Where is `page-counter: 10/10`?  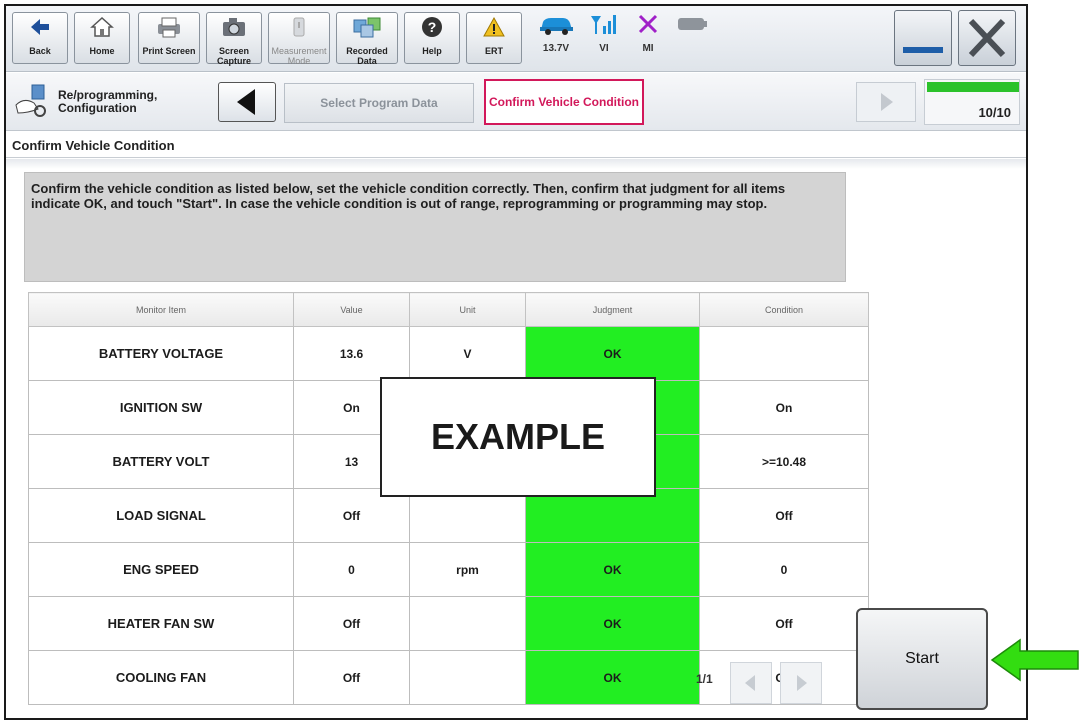
page-counter: 10/10 is located at coordinates (994, 112).